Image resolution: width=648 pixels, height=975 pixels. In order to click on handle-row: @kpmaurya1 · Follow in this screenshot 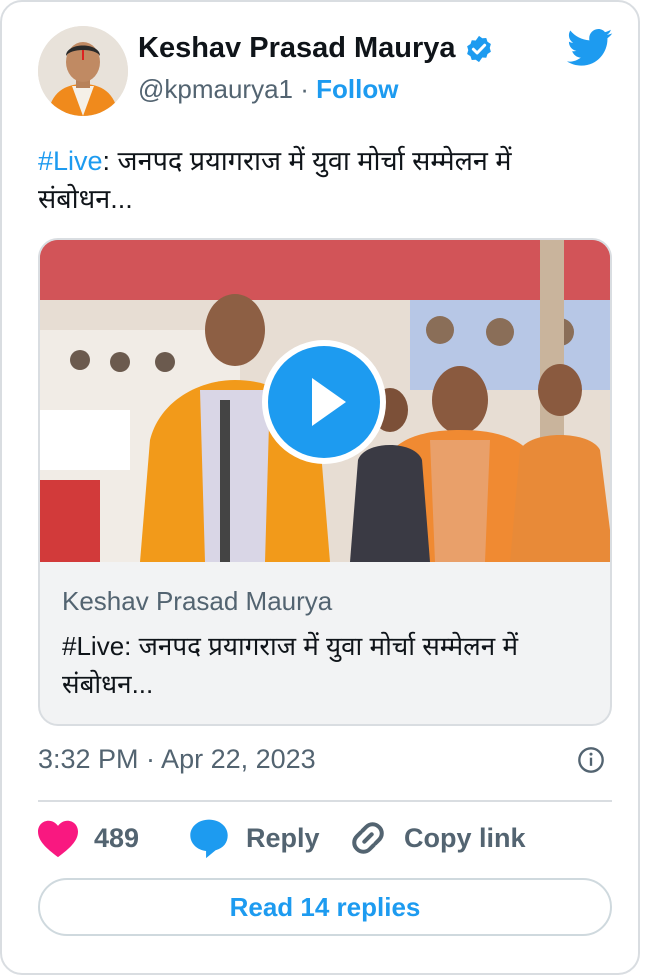, I will do `click(268, 89)`.